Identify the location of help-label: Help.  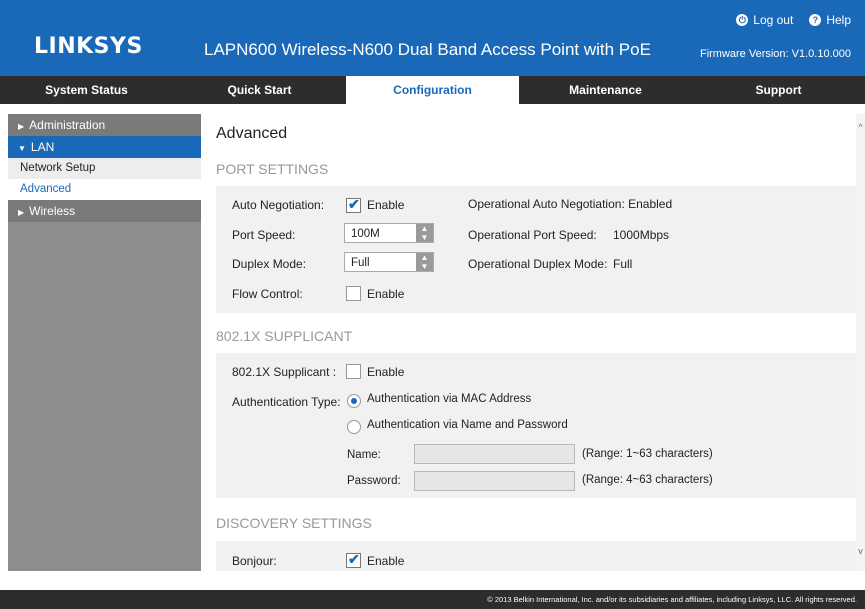
(838, 20).